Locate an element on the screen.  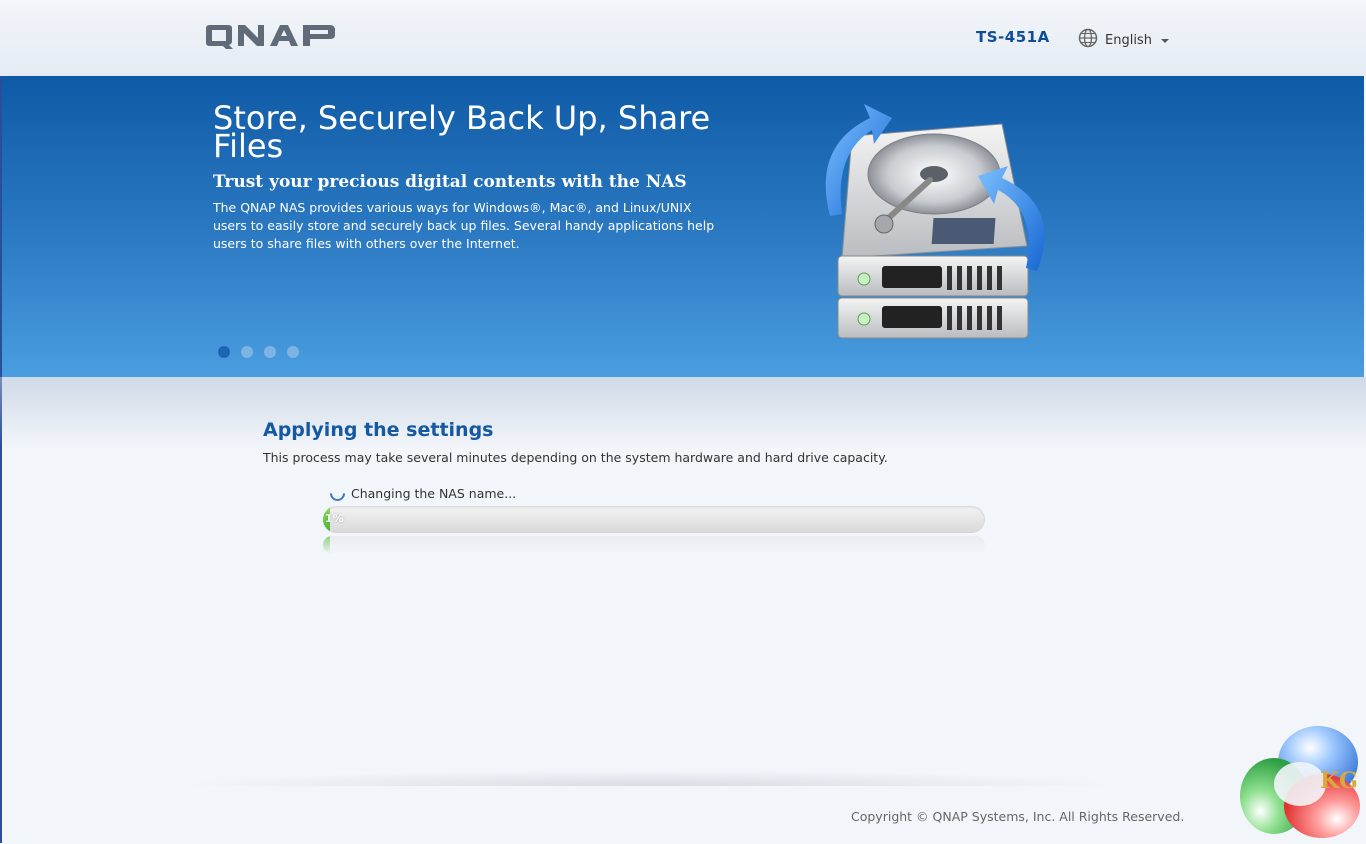
globe-icon is located at coordinates (1088, 40).